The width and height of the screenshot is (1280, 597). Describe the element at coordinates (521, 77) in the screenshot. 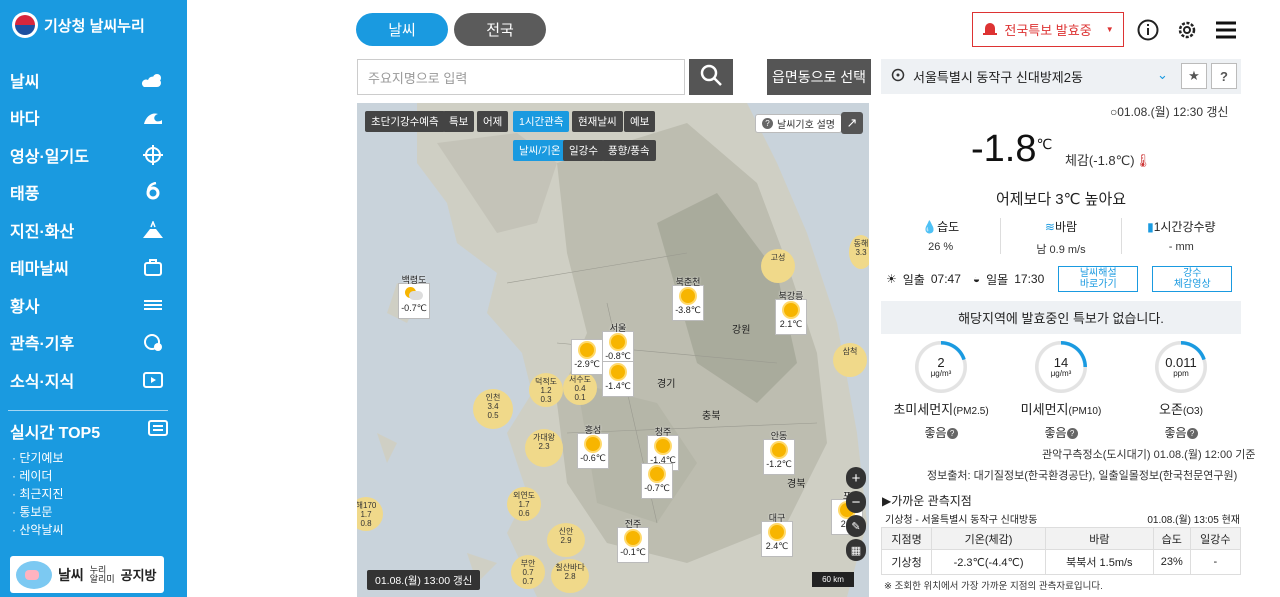

I see `search-input: 주요지명으로 입력` at that location.